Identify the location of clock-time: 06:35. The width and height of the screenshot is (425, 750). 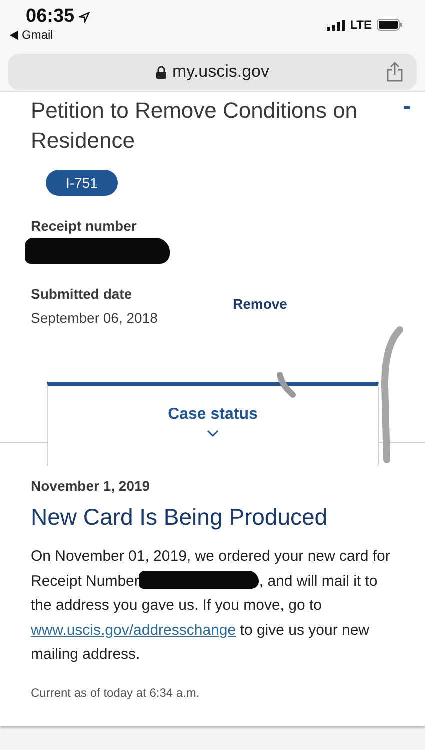
(50, 17).